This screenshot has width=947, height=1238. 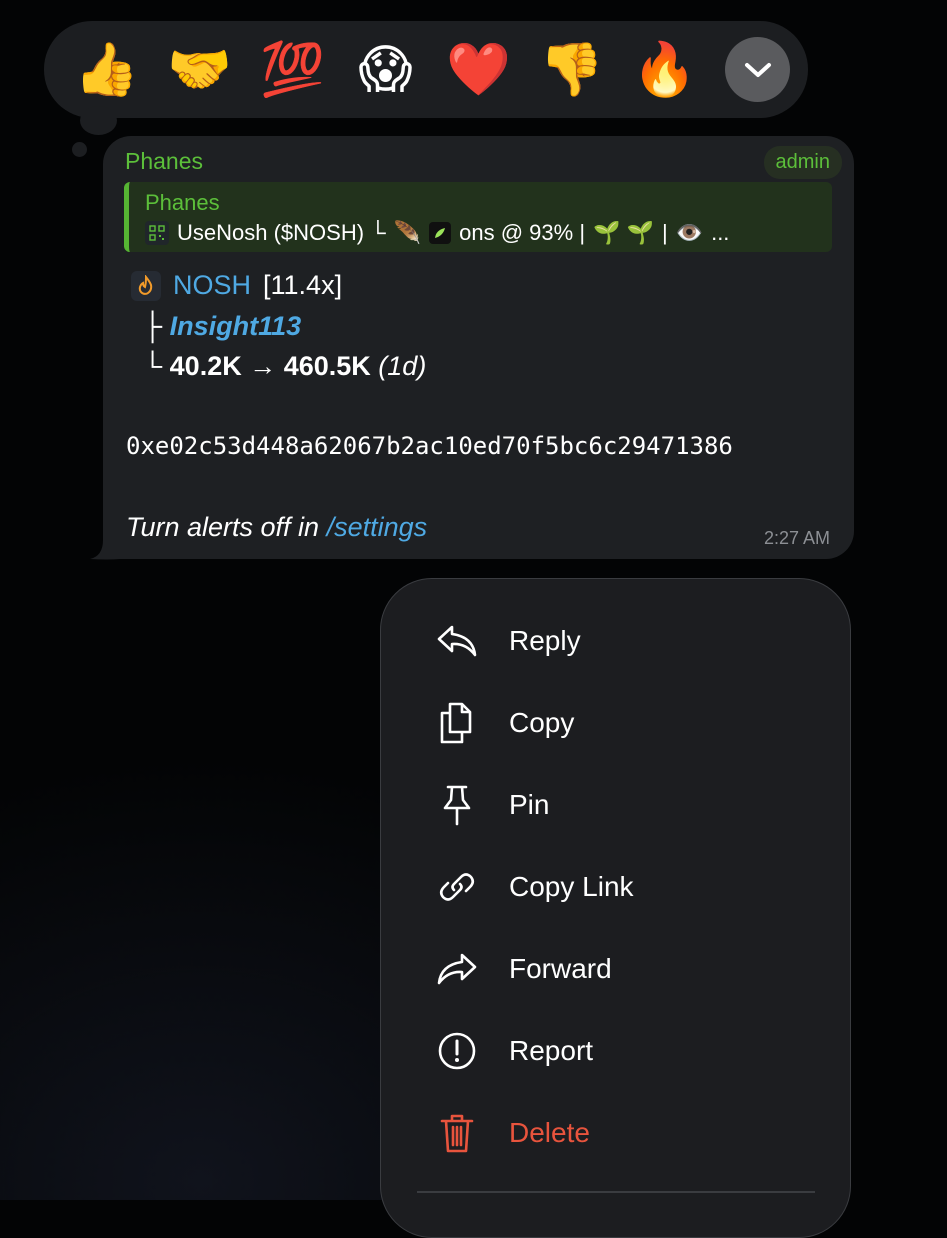 I want to click on menu-label-pin: Pin, so click(x=529, y=804).